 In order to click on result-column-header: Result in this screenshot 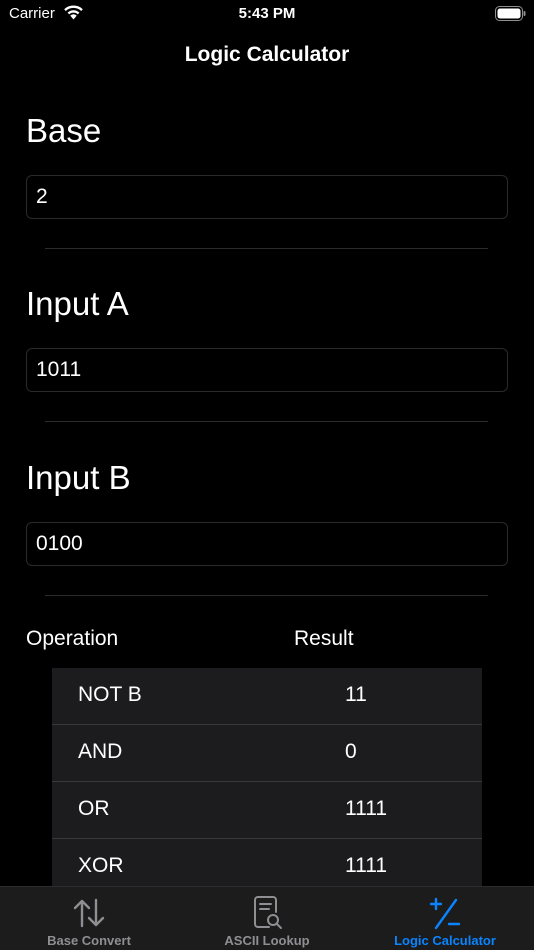, I will do `click(324, 638)`.